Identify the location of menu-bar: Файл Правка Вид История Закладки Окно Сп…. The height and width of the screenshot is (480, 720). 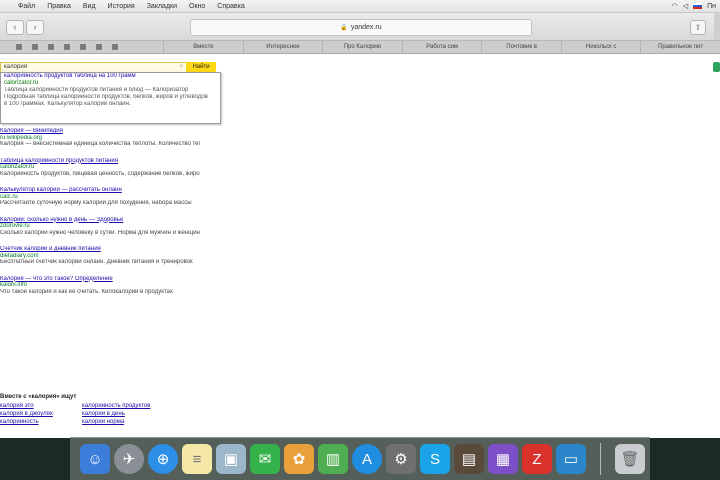
(360, 6).